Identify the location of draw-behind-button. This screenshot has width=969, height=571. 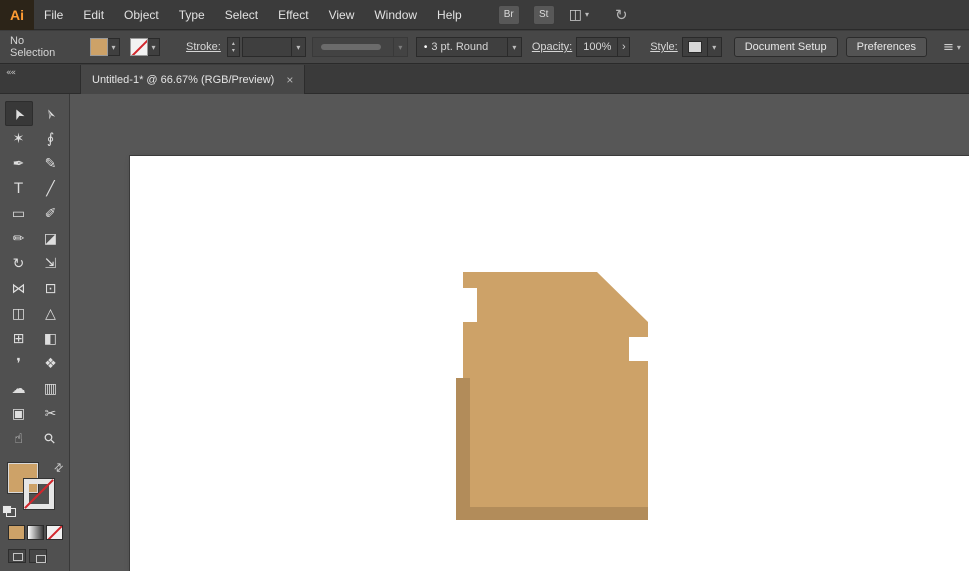
(38, 556).